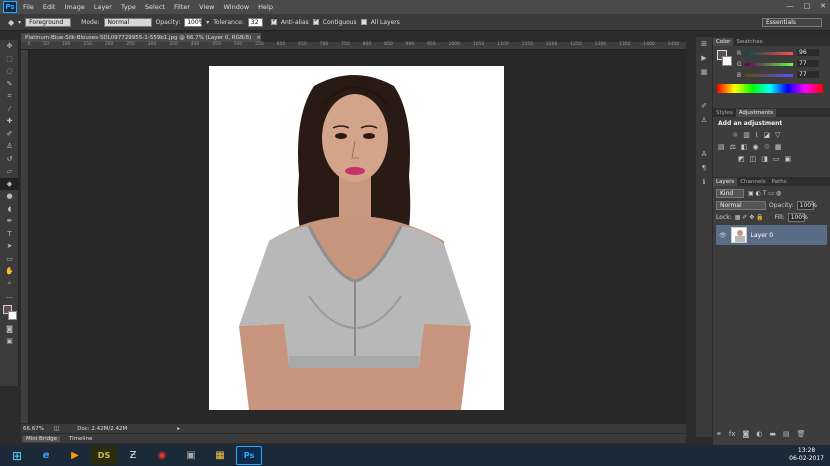 The height and width of the screenshot is (466, 830). I want to click on type-tool-icon: T, so click(9, 234).